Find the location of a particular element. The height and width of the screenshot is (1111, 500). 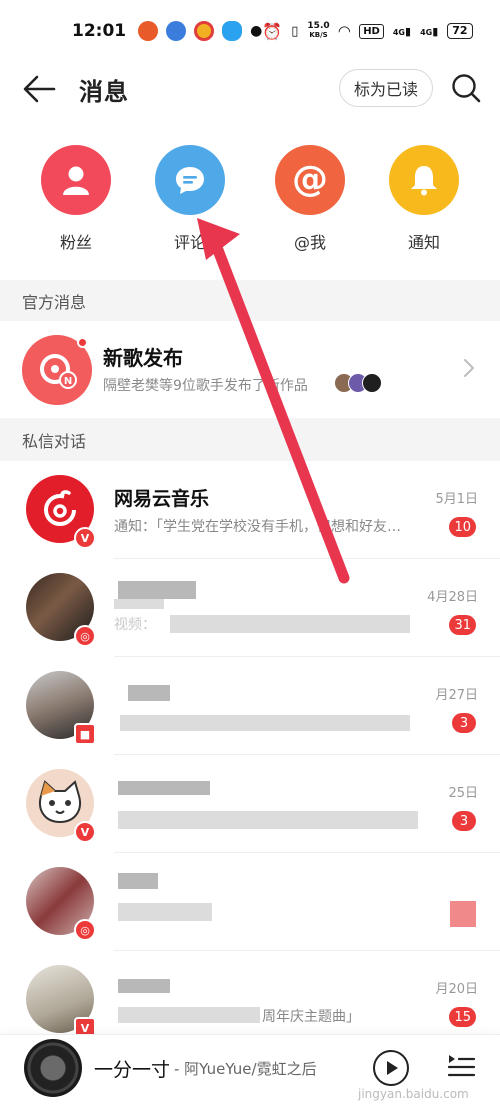

chat-row: ◎ 视频： 4月28日 31 is located at coordinates (250, 608).